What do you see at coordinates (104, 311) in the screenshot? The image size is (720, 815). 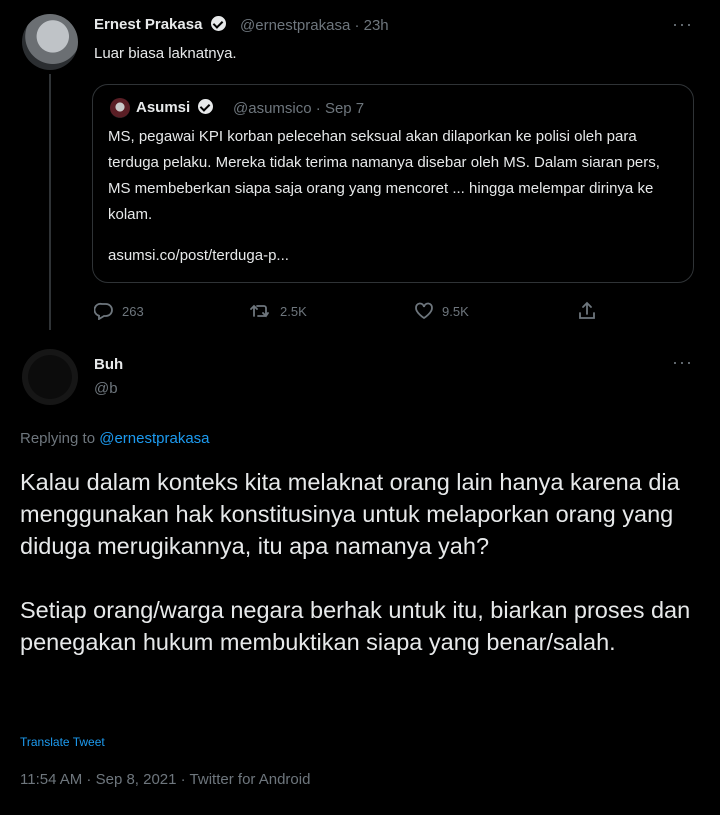 I see `reply-icon` at bounding box center [104, 311].